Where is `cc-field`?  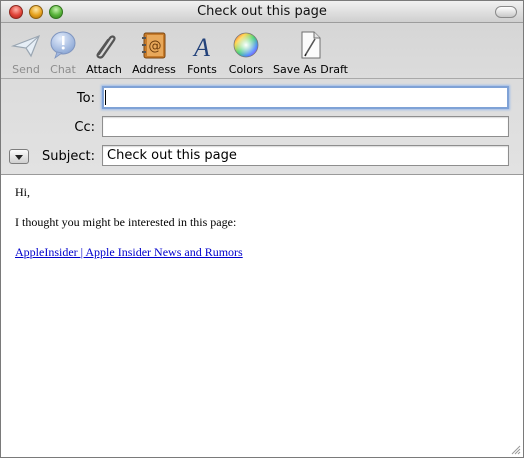
cc-field is located at coordinates (305, 126).